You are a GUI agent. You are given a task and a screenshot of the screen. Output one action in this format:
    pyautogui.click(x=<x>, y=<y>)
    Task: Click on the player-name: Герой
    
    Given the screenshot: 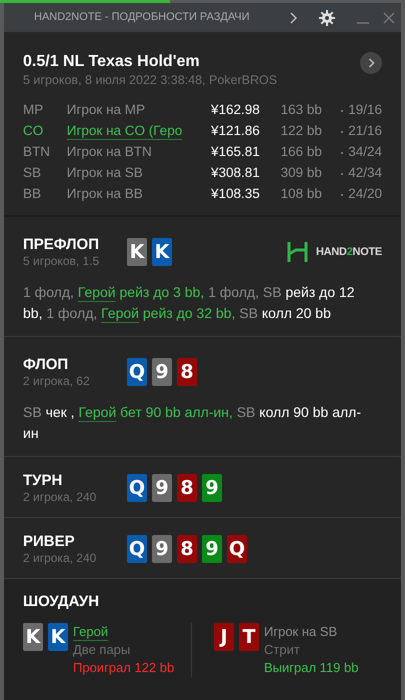 What is the action you would take?
    pyautogui.click(x=90, y=632)
    